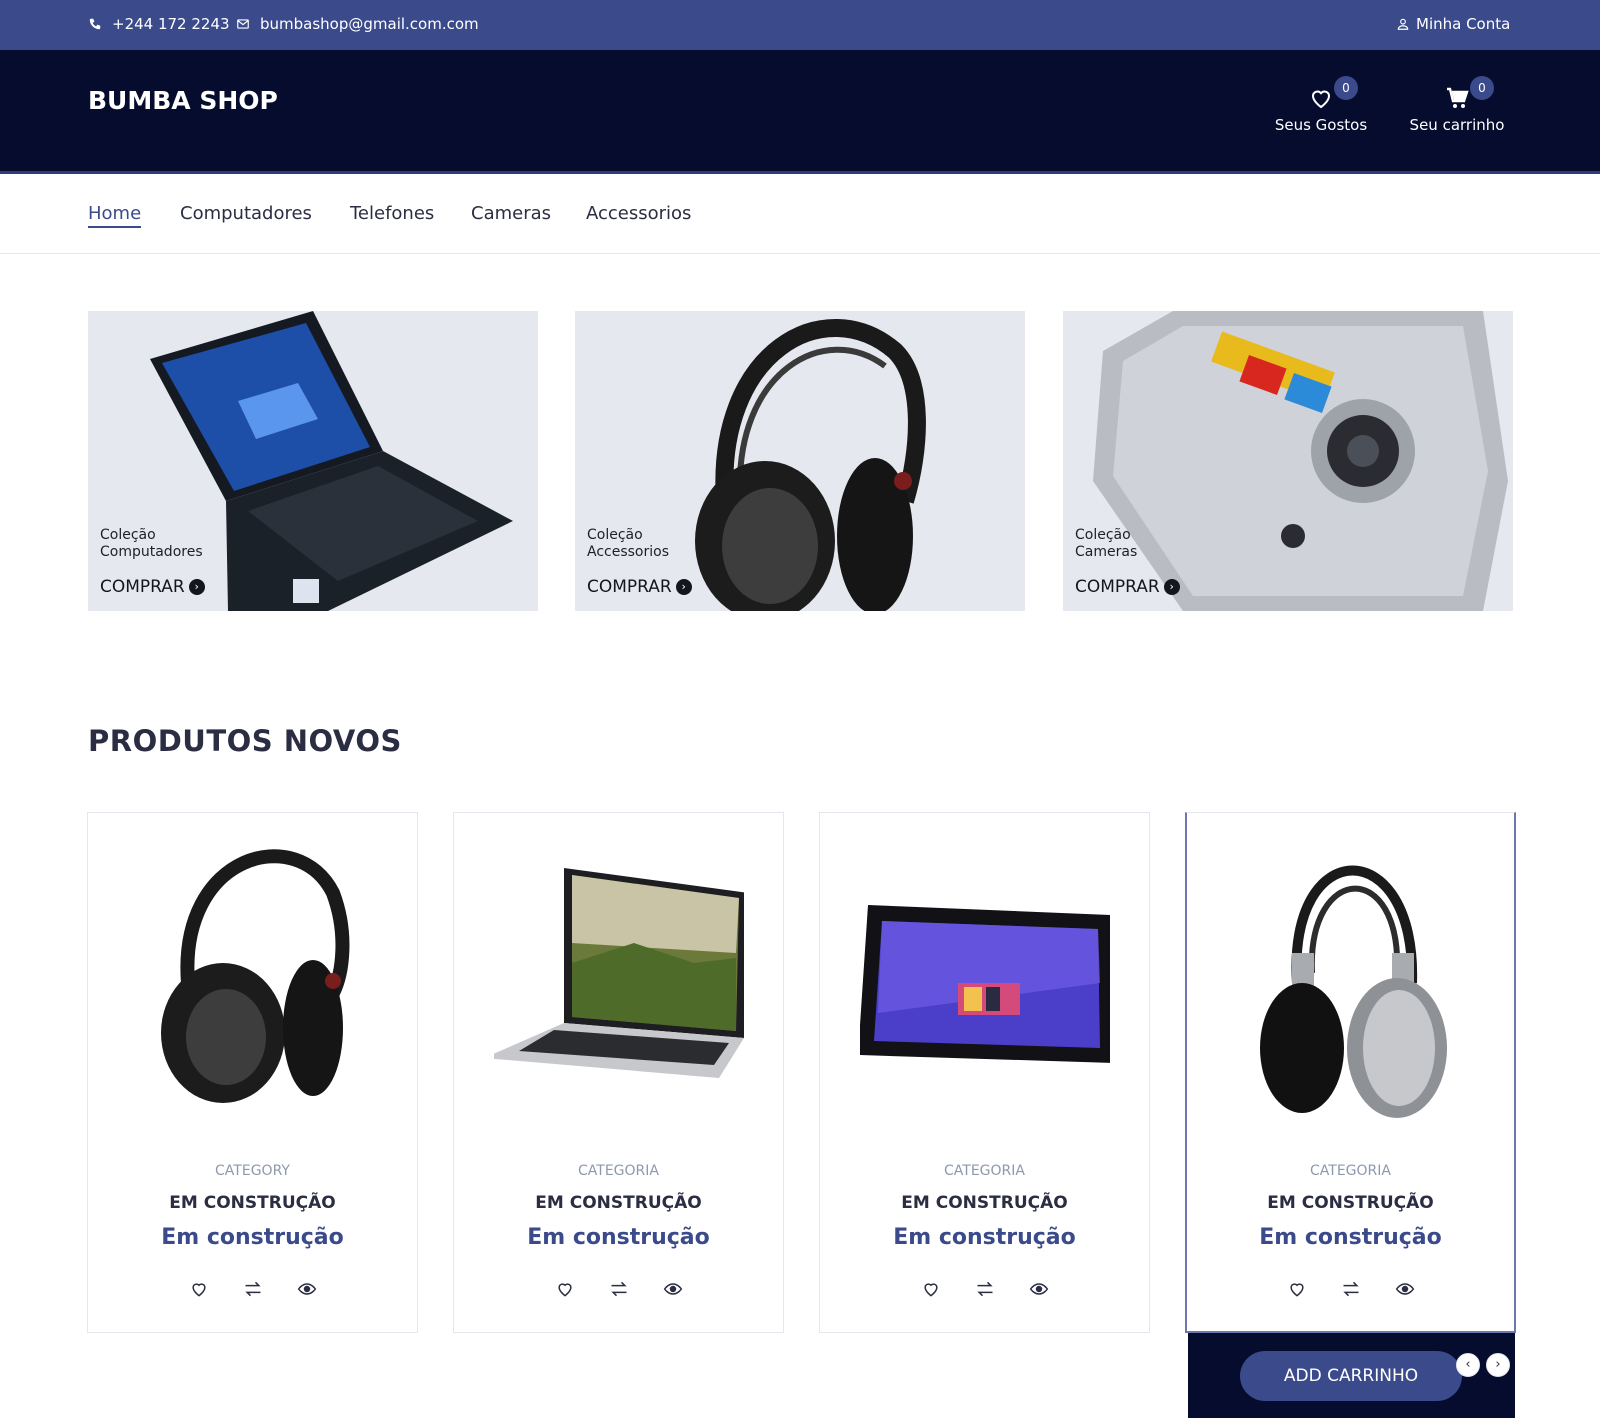 The image size is (1600, 1426). Describe the element at coordinates (1300, 461) in the screenshot. I see `camera-image` at that location.